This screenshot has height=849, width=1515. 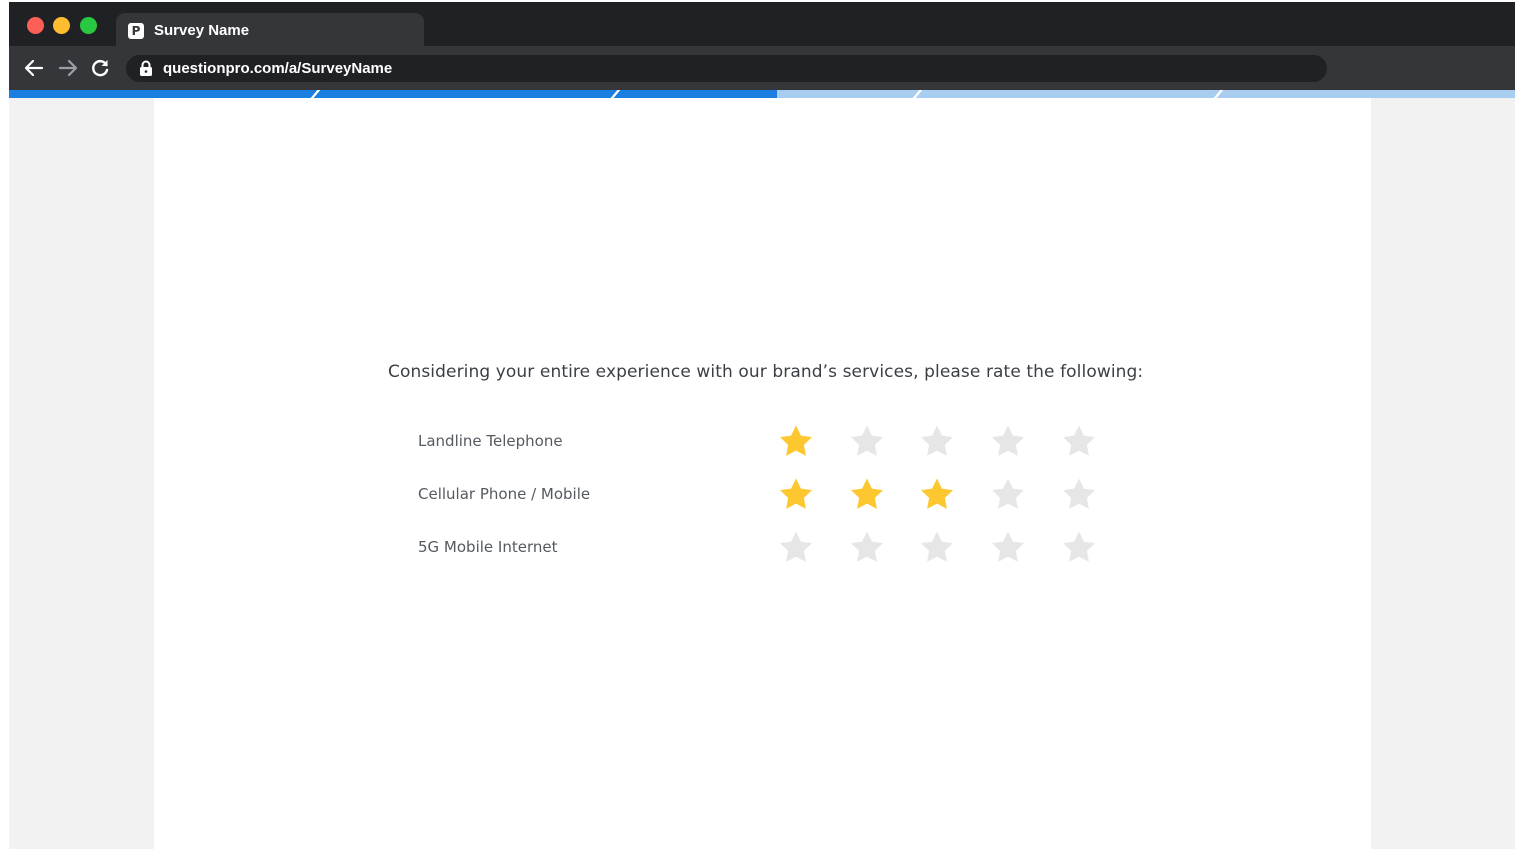 I want to click on questionpro-icon: P, so click(x=136, y=31).